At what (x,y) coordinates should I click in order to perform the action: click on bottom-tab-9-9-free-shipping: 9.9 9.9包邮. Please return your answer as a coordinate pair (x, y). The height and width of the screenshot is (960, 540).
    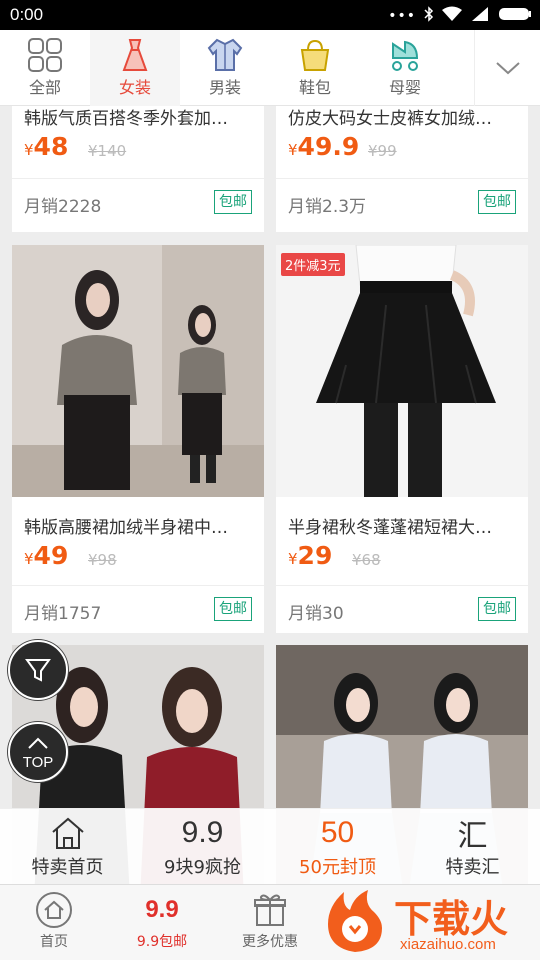
    Looking at the image, I should click on (162, 922).